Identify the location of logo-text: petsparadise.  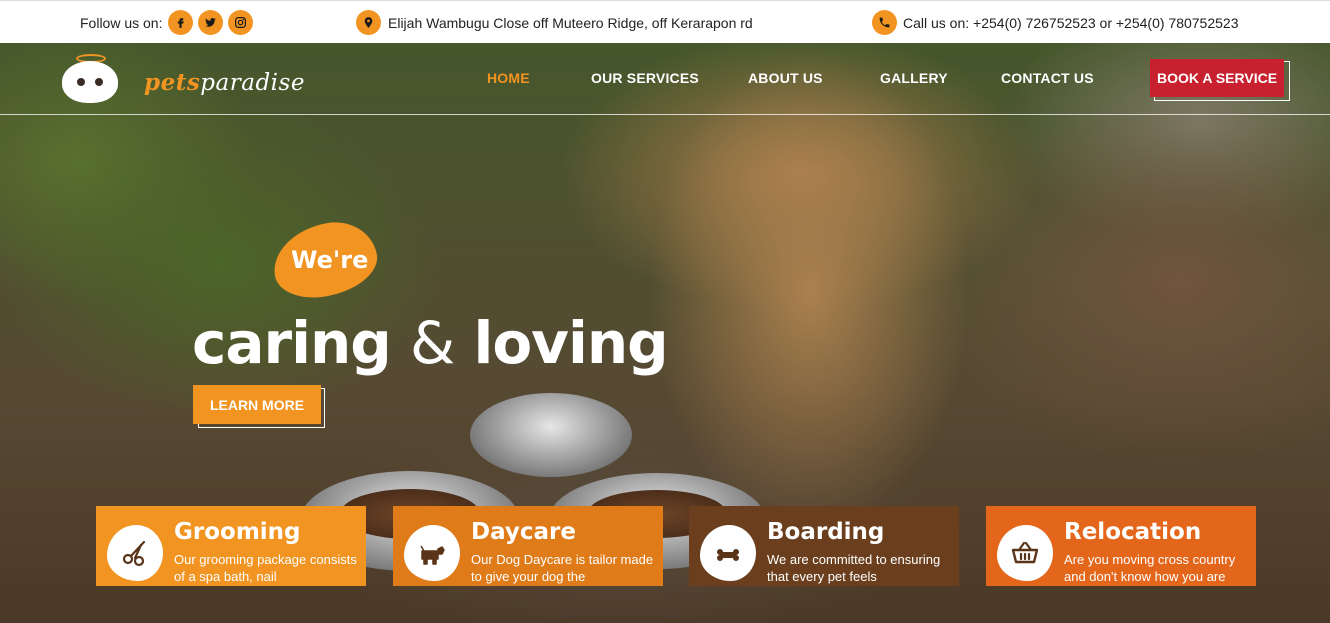
(224, 82).